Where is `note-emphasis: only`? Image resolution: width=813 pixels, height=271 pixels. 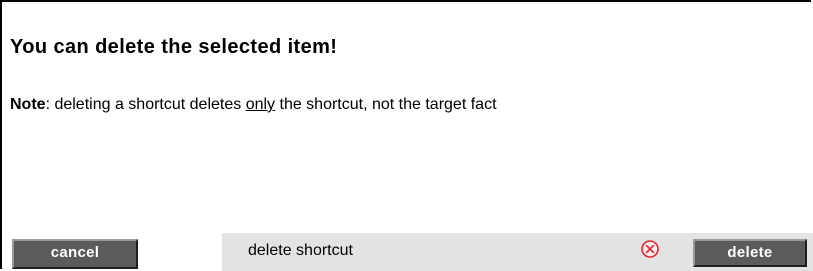
note-emphasis: only is located at coordinates (260, 104).